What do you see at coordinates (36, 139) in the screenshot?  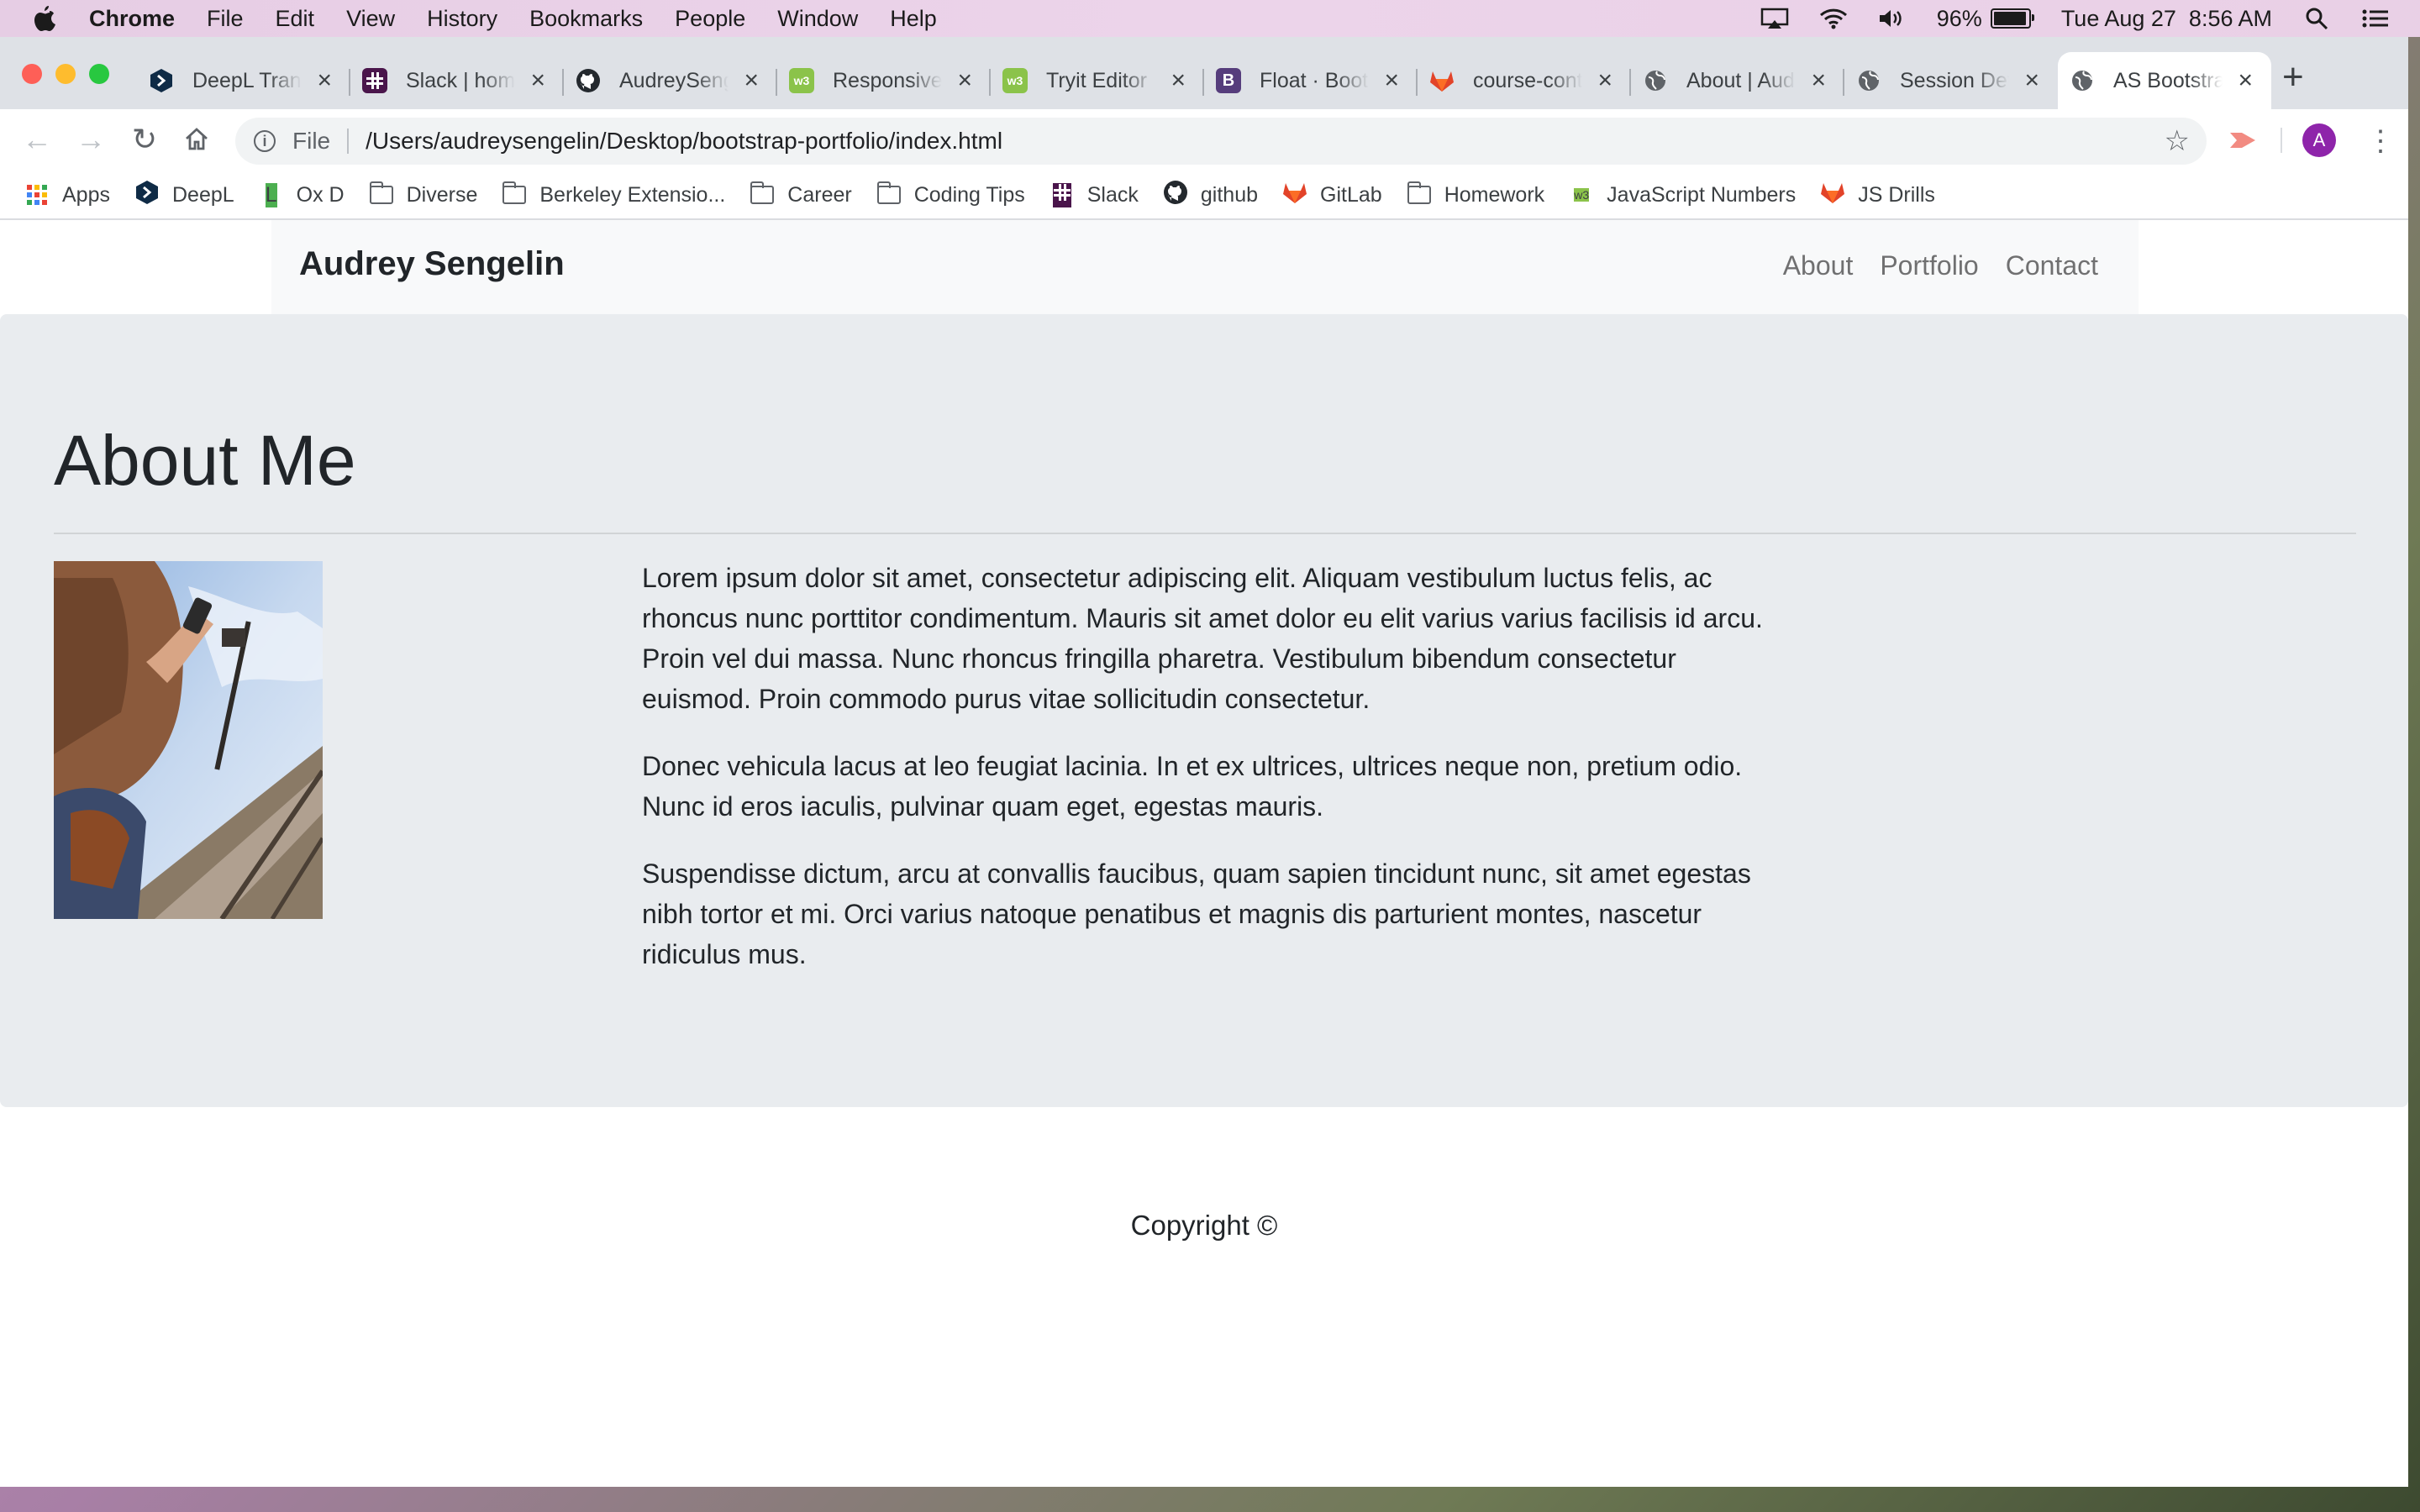 I see `back-arrow-icon: ←` at bounding box center [36, 139].